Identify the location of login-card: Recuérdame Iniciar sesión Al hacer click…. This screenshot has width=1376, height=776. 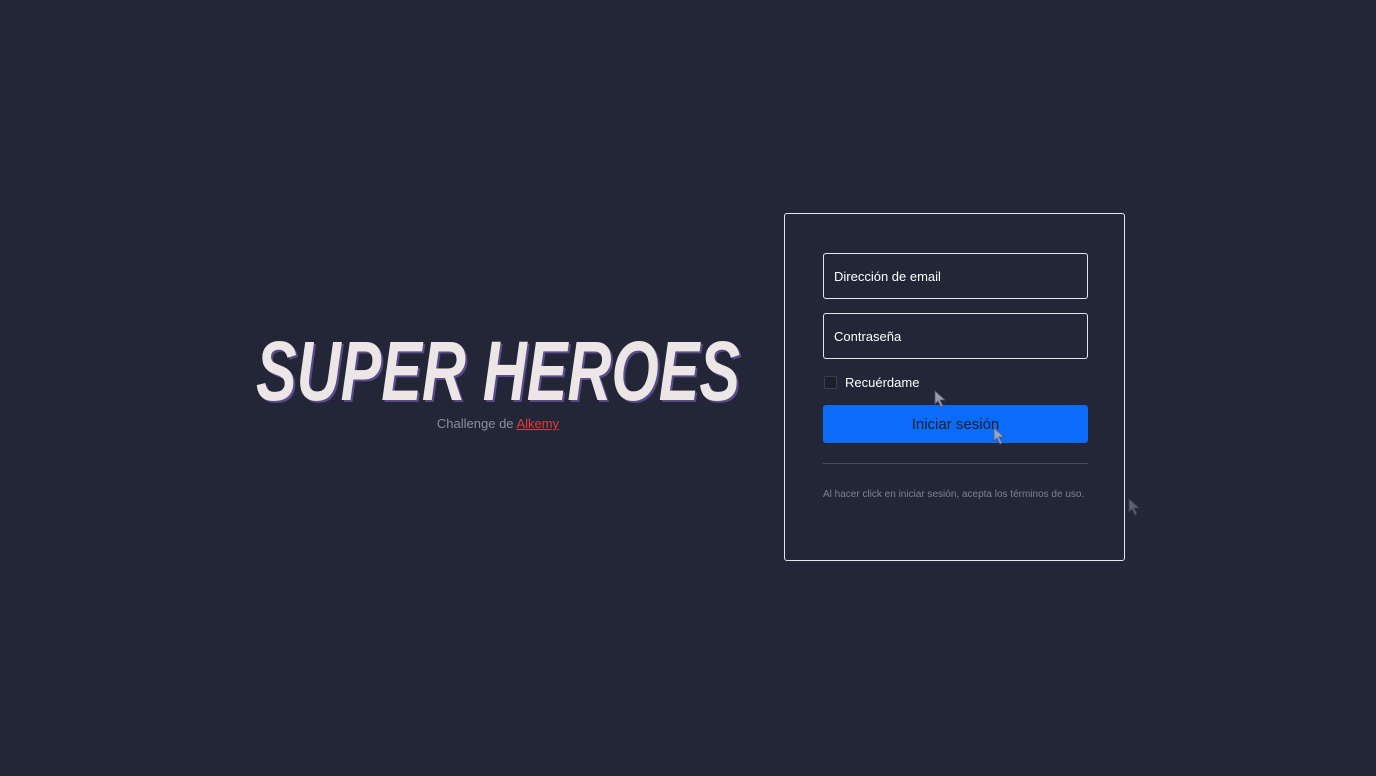
(954, 387).